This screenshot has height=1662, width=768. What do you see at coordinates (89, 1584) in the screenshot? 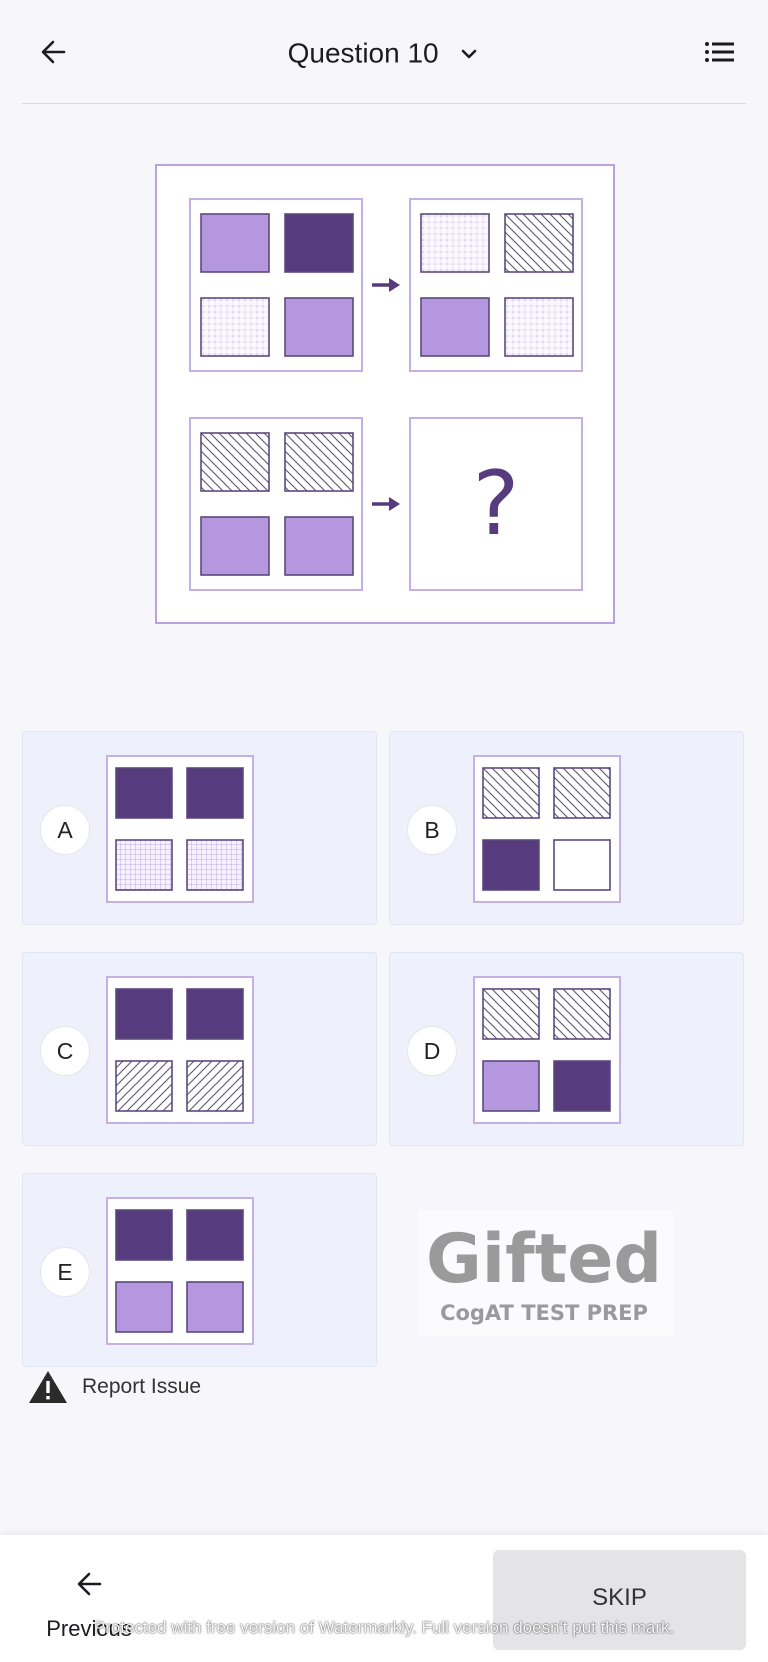
I see `arrow-left-icon` at bounding box center [89, 1584].